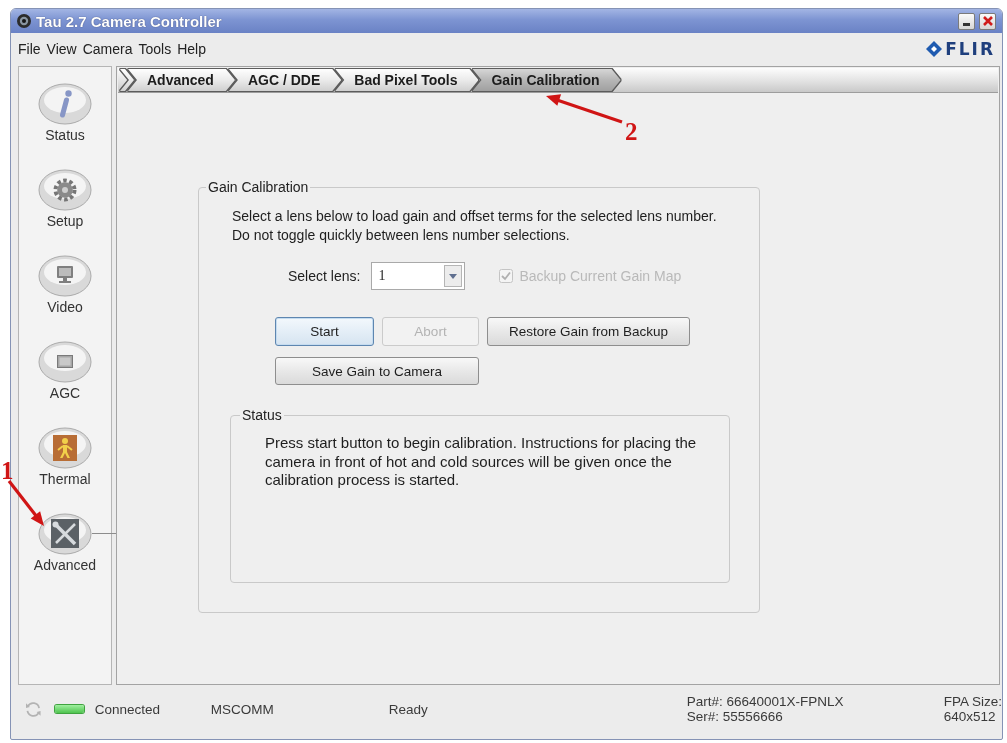 This screenshot has width=1007, height=743. What do you see at coordinates (631, 131) in the screenshot?
I see `annotation-number: 2` at bounding box center [631, 131].